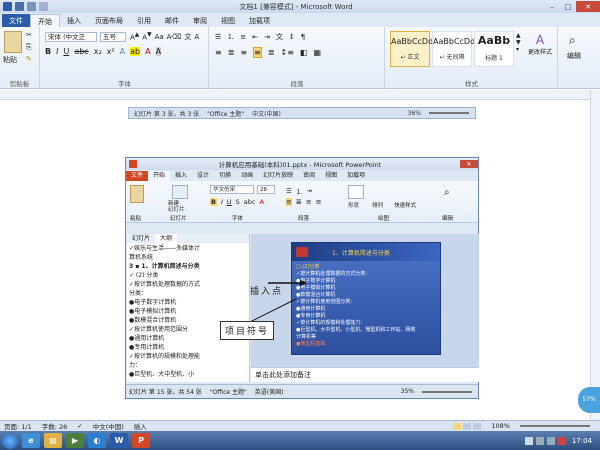 The height and width of the screenshot is (450, 600). I want to click on tray-ime-icon, so click(528, 440).